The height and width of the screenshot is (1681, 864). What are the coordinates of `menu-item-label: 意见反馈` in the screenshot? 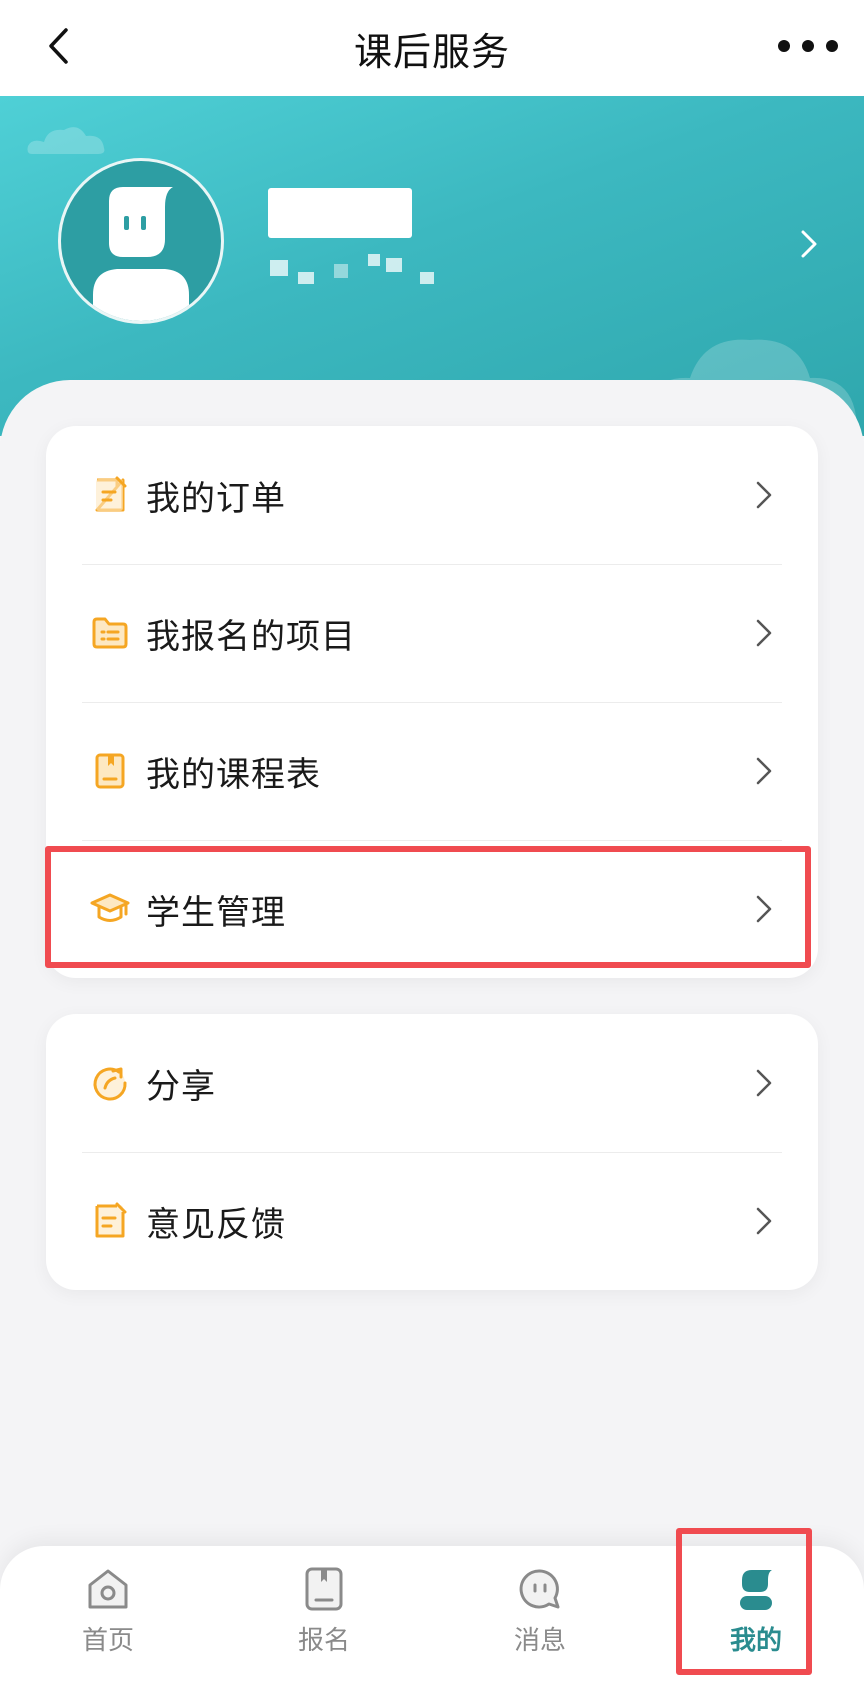 It's located at (216, 1224).